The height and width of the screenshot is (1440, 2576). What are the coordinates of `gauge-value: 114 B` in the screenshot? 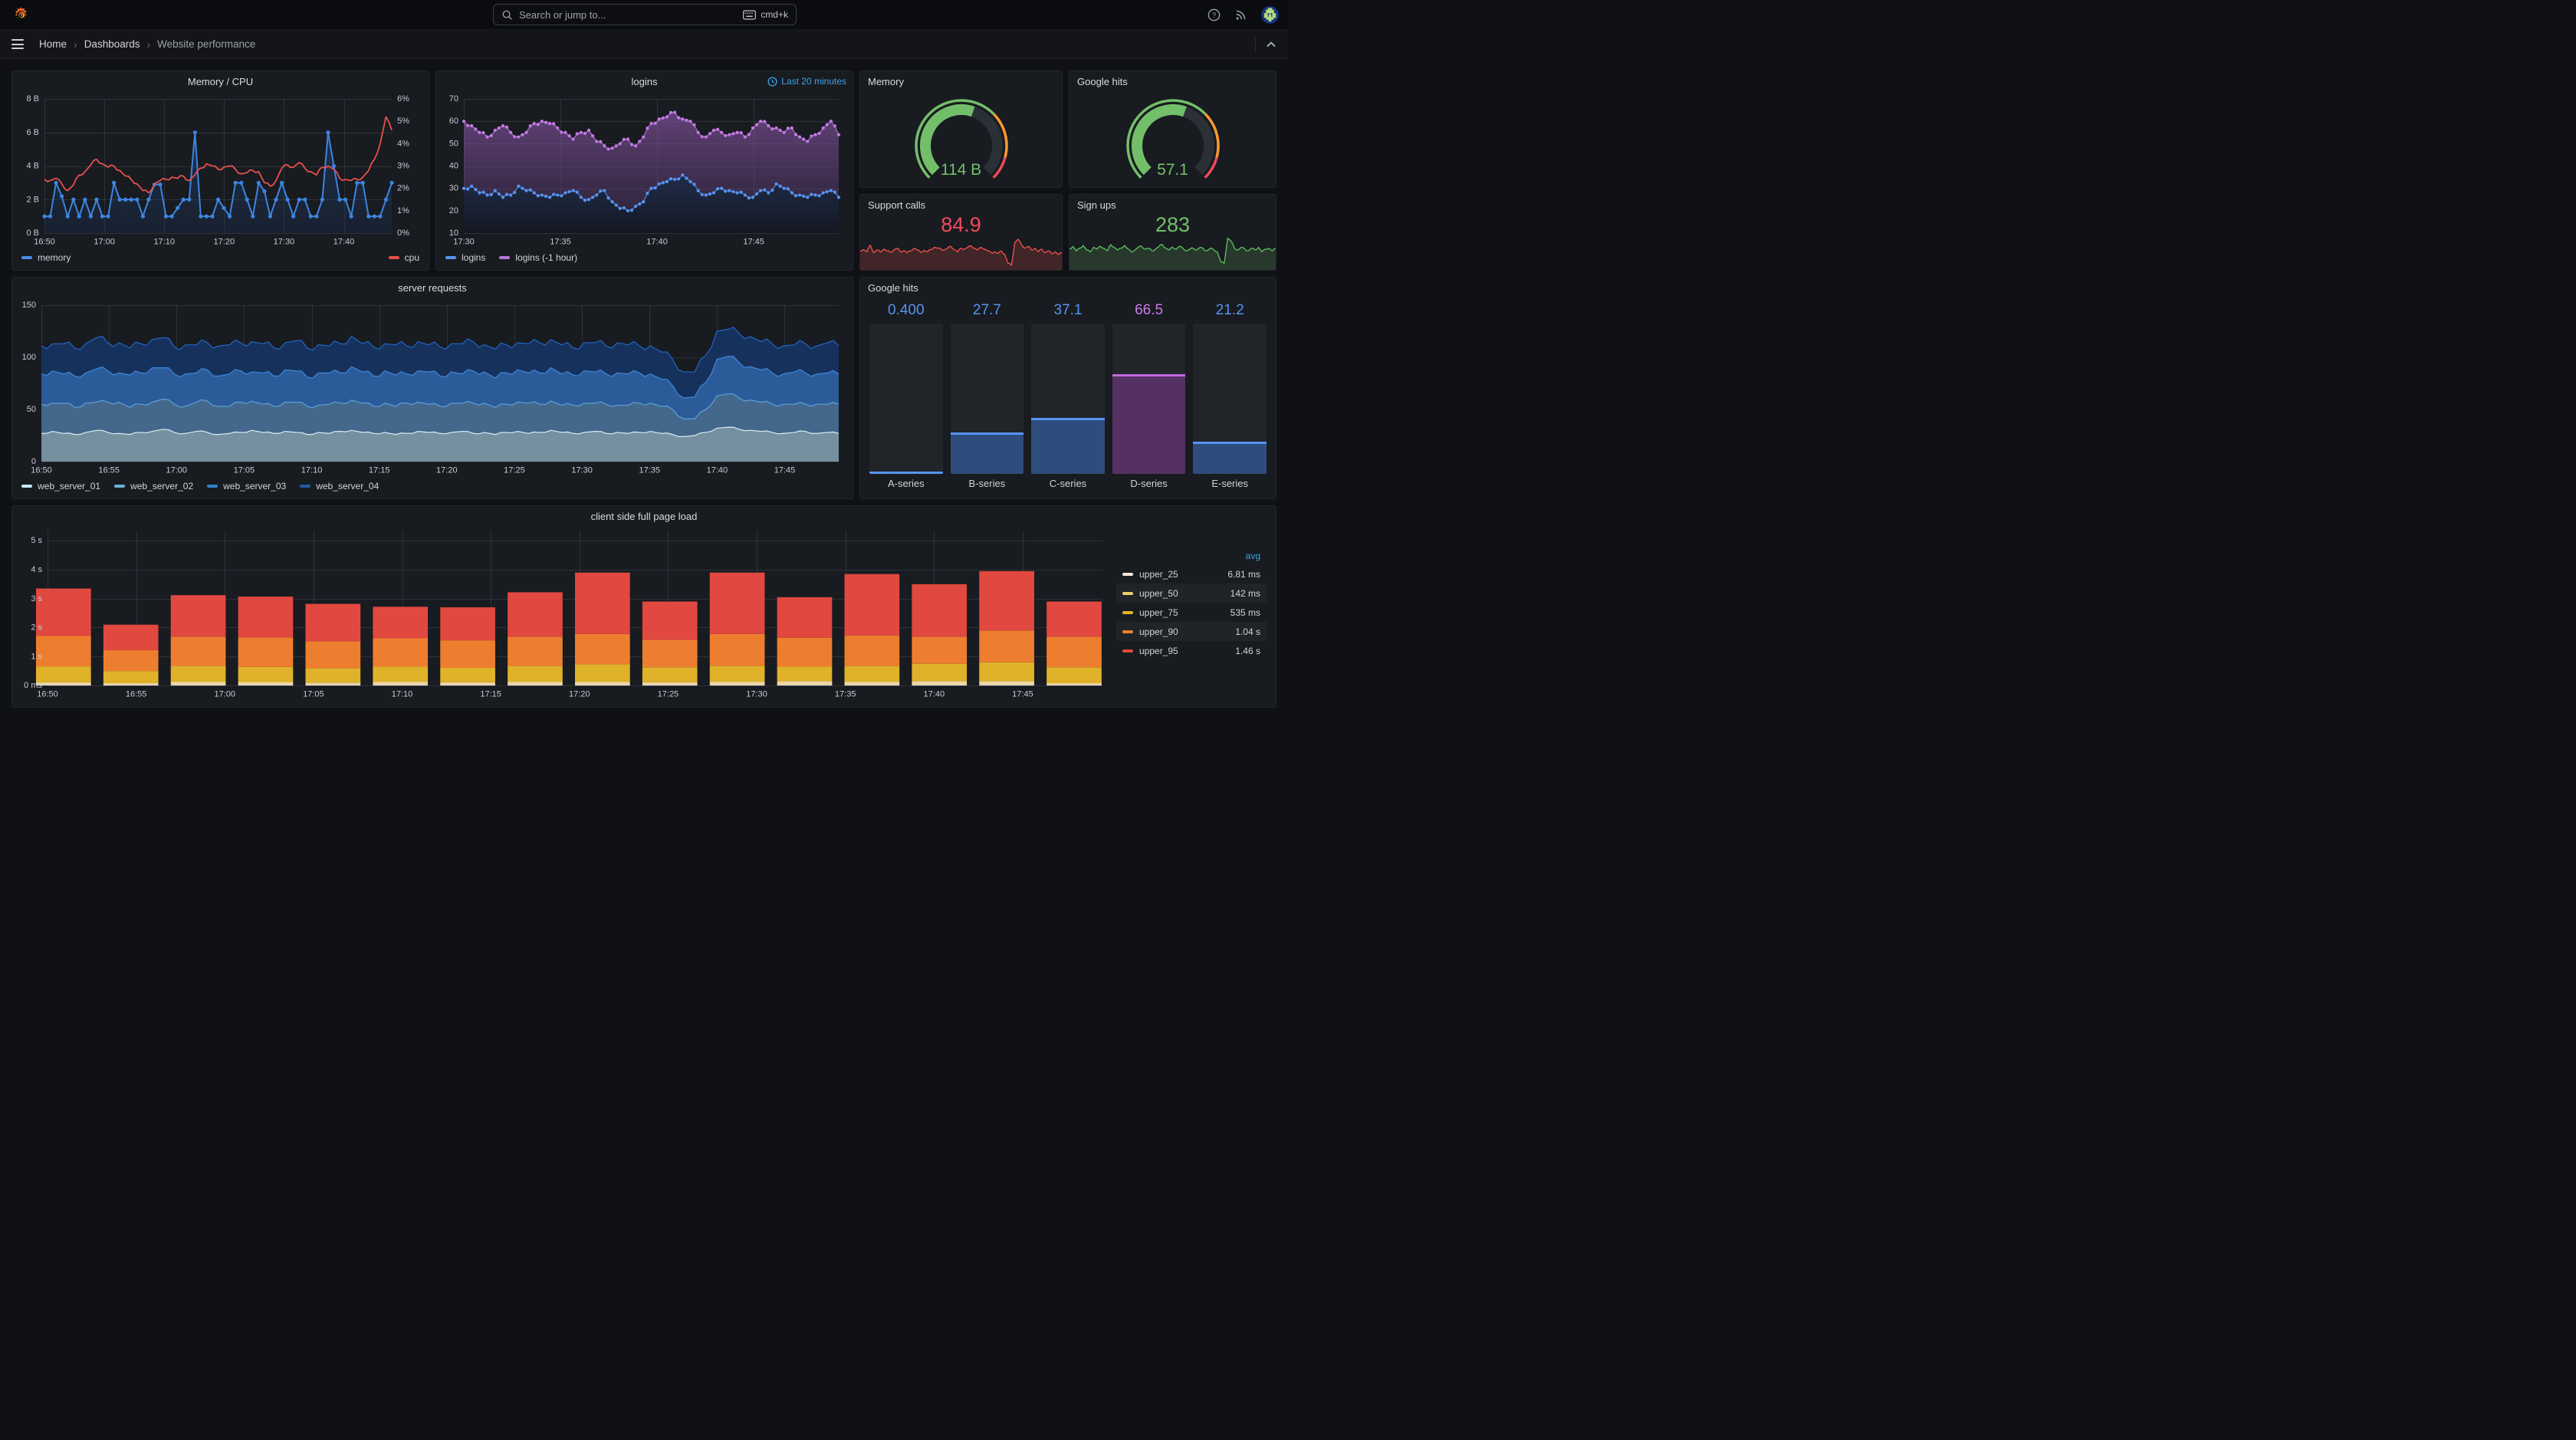 It's located at (961, 170).